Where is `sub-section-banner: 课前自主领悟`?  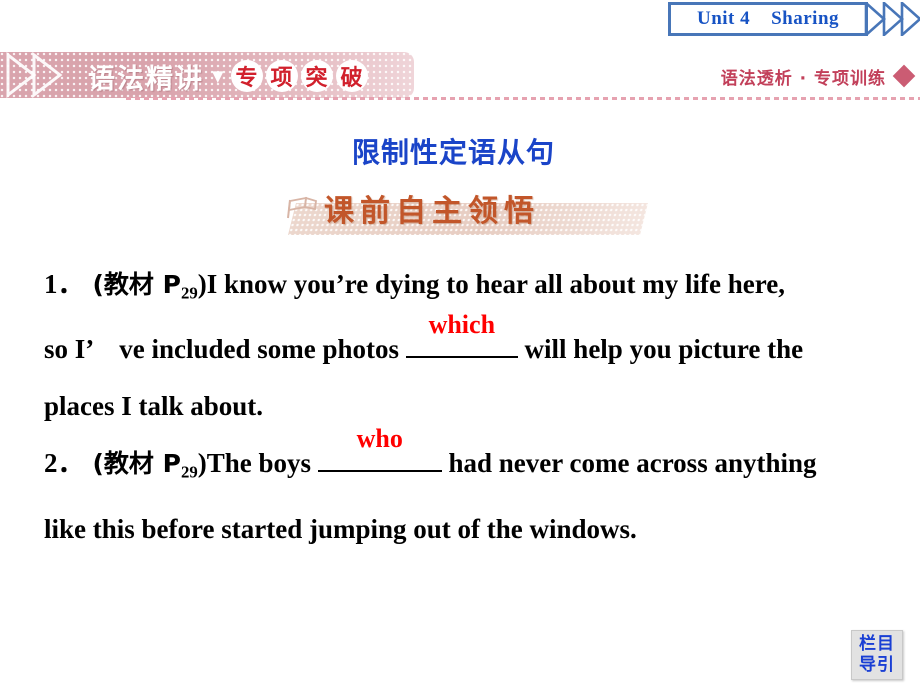
sub-section-banner: 课前自主领悟 is located at coordinates (468, 211).